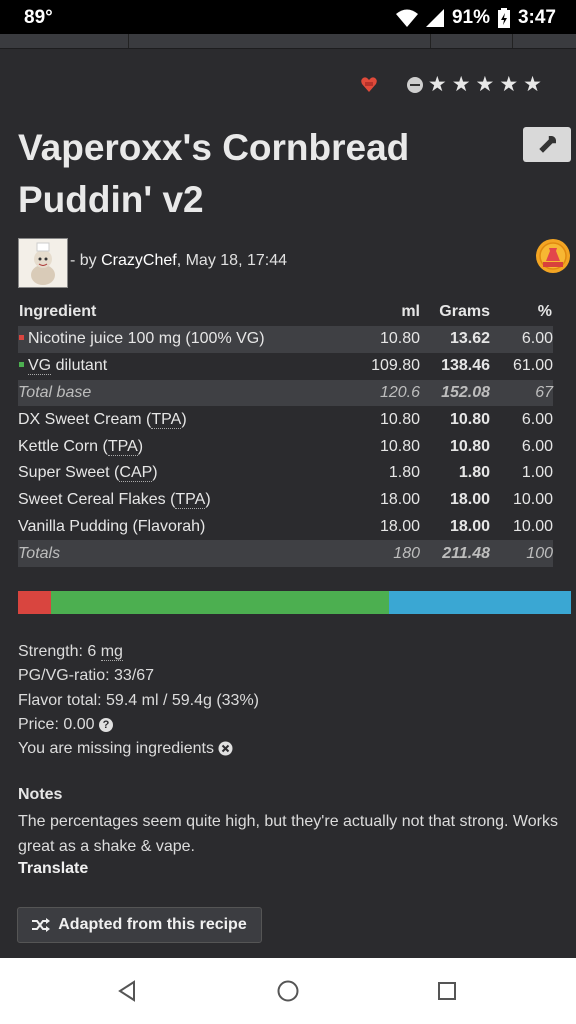 Image resolution: width=576 pixels, height=1024 pixels. I want to click on totals-row: Totals 180 211.48 100, so click(285, 554).